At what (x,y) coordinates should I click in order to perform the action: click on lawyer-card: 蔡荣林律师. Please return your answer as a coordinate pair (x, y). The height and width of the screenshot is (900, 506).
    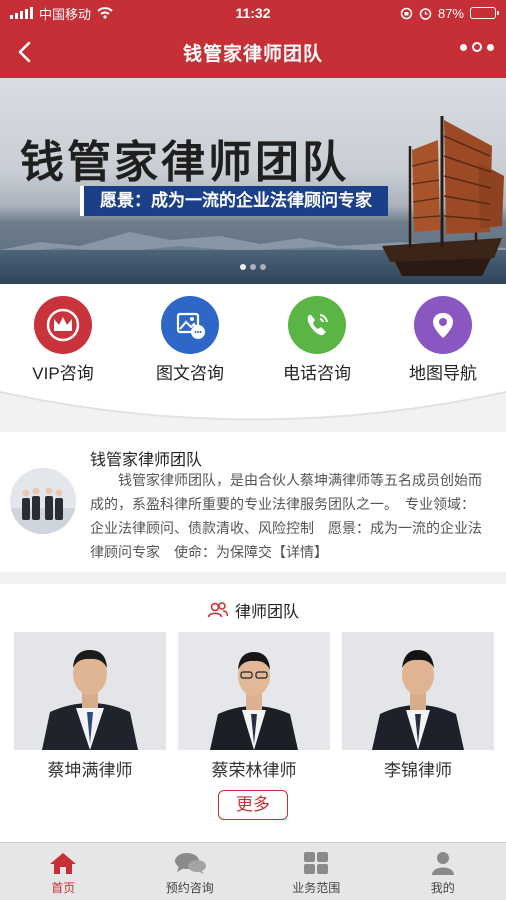
    Looking at the image, I should click on (254, 706).